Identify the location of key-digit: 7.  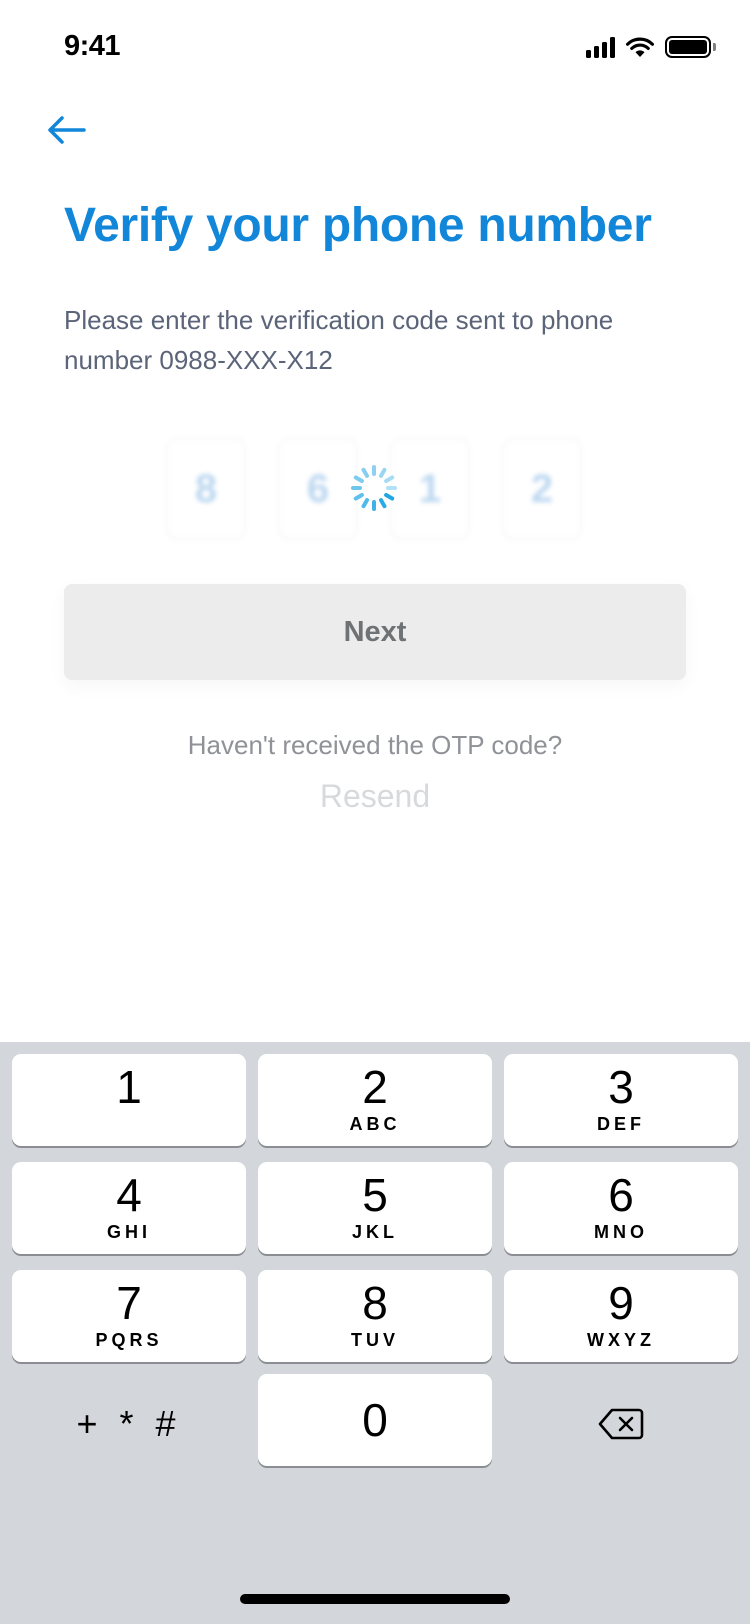
(129, 1303).